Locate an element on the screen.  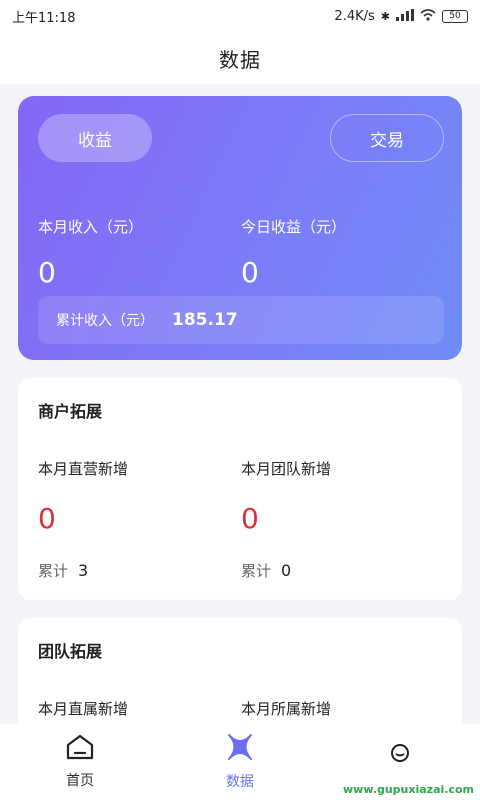
direct-total: 累计 3 is located at coordinates (63, 570).